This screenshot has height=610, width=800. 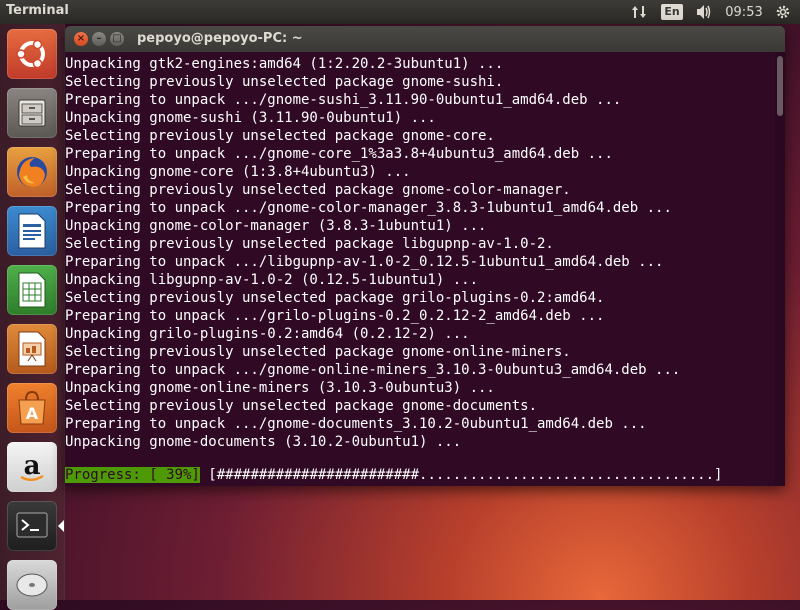 What do you see at coordinates (780, 269) in the screenshot?
I see `scrollbar` at bounding box center [780, 269].